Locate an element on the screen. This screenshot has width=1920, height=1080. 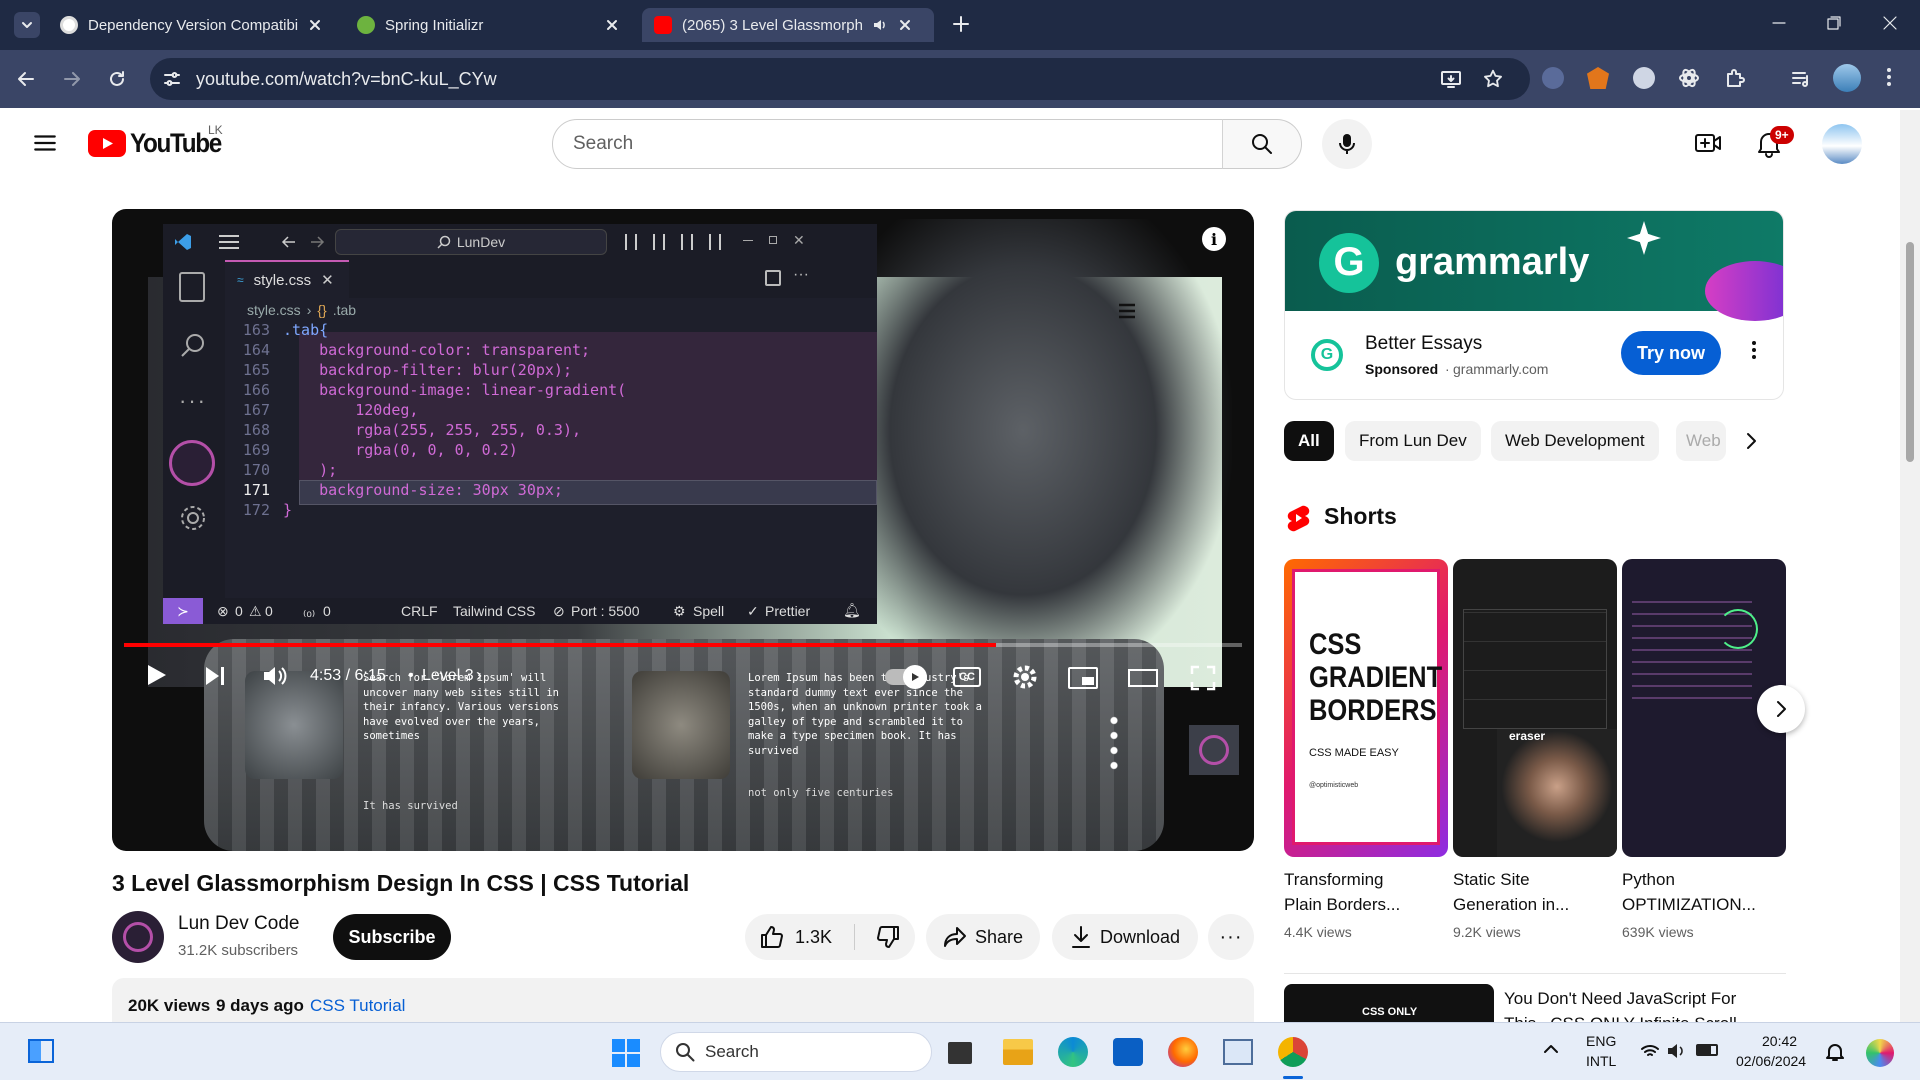
voice-search-button is located at coordinates (1347, 144).